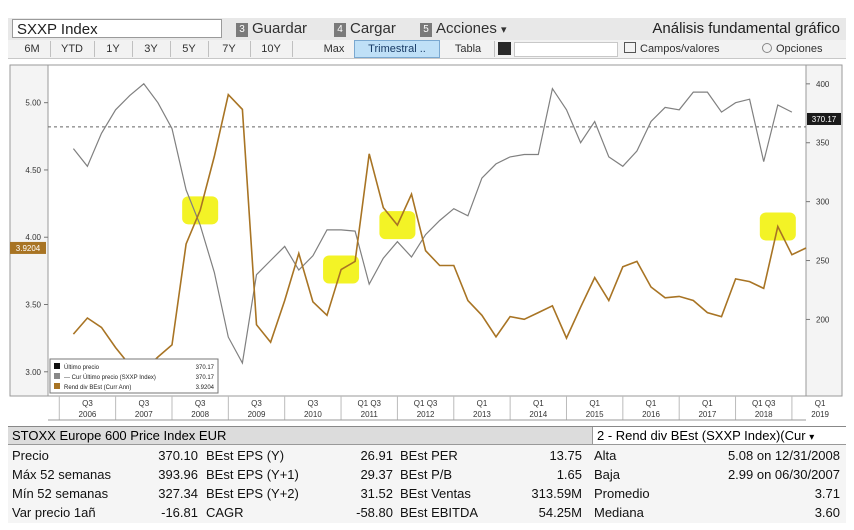 The width and height of the screenshot is (854, 530). Describe the element at coordinates (252, 493) in the screenshot. I see `table-cell-label: BEst EPS (Y+2)` at that location.